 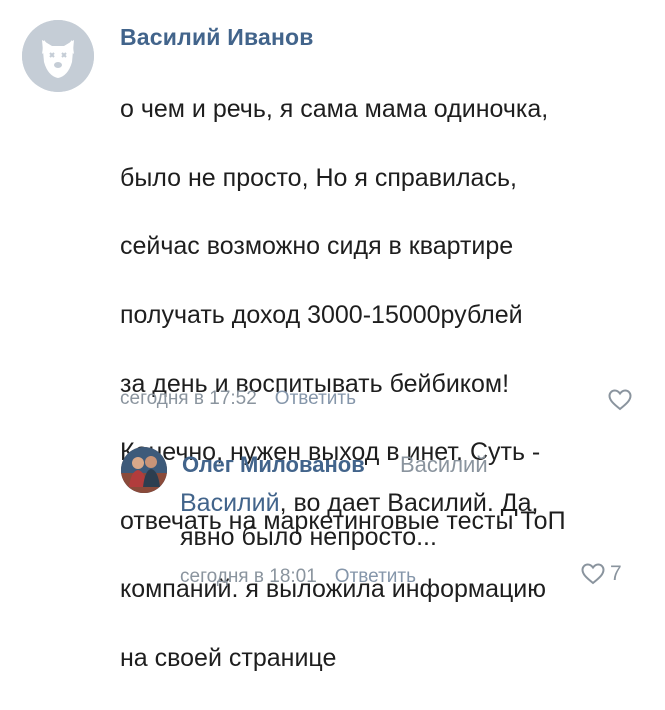 I want to click on comment-meta: сегодня в 17:52 Ответить, so click(x=238, y=399).